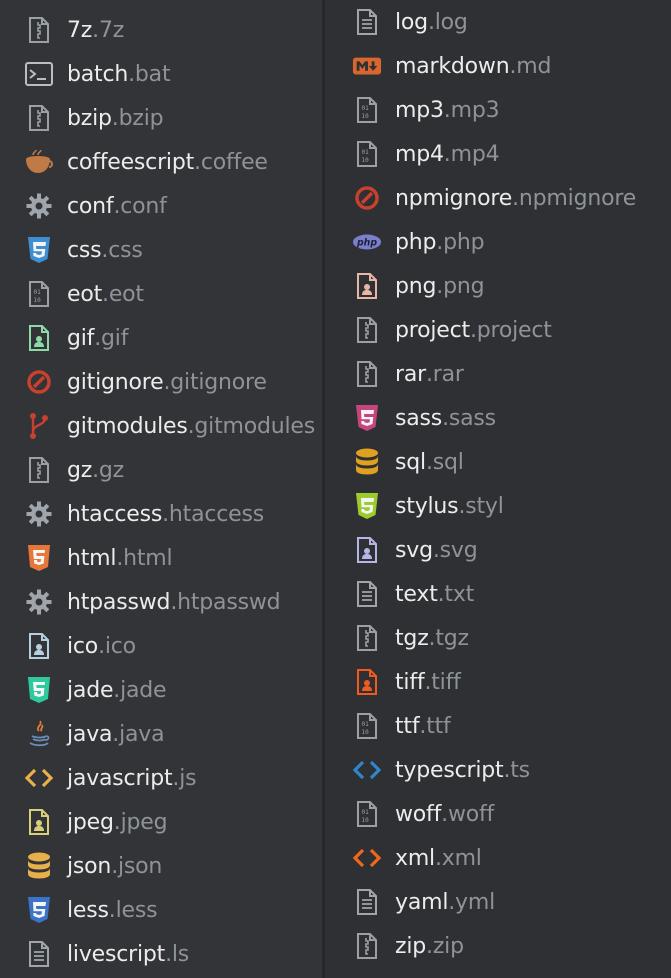 Image resolution: width=671 pixels, height=978 pixels. Describe the element at coordinates (510, 330) in the screenshot. I see `file-extension: .project` at that location.